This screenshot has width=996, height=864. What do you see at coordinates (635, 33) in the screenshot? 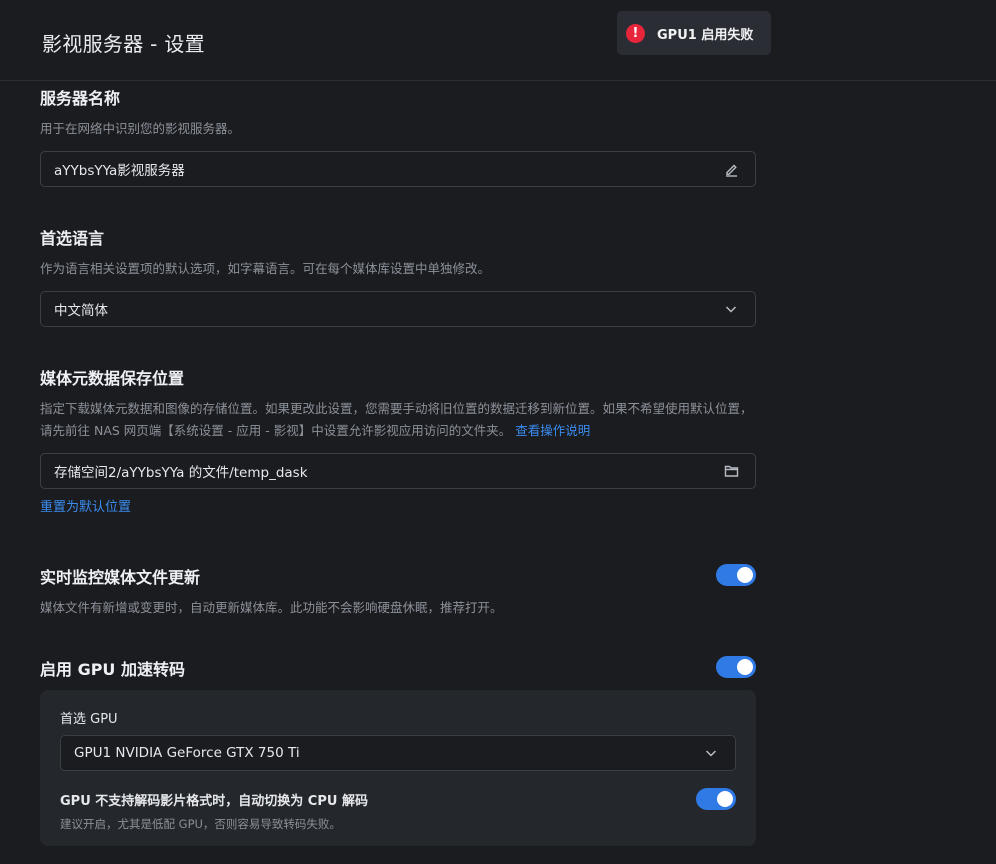
I see `error-icon: !` at bounding box center [635, 33].